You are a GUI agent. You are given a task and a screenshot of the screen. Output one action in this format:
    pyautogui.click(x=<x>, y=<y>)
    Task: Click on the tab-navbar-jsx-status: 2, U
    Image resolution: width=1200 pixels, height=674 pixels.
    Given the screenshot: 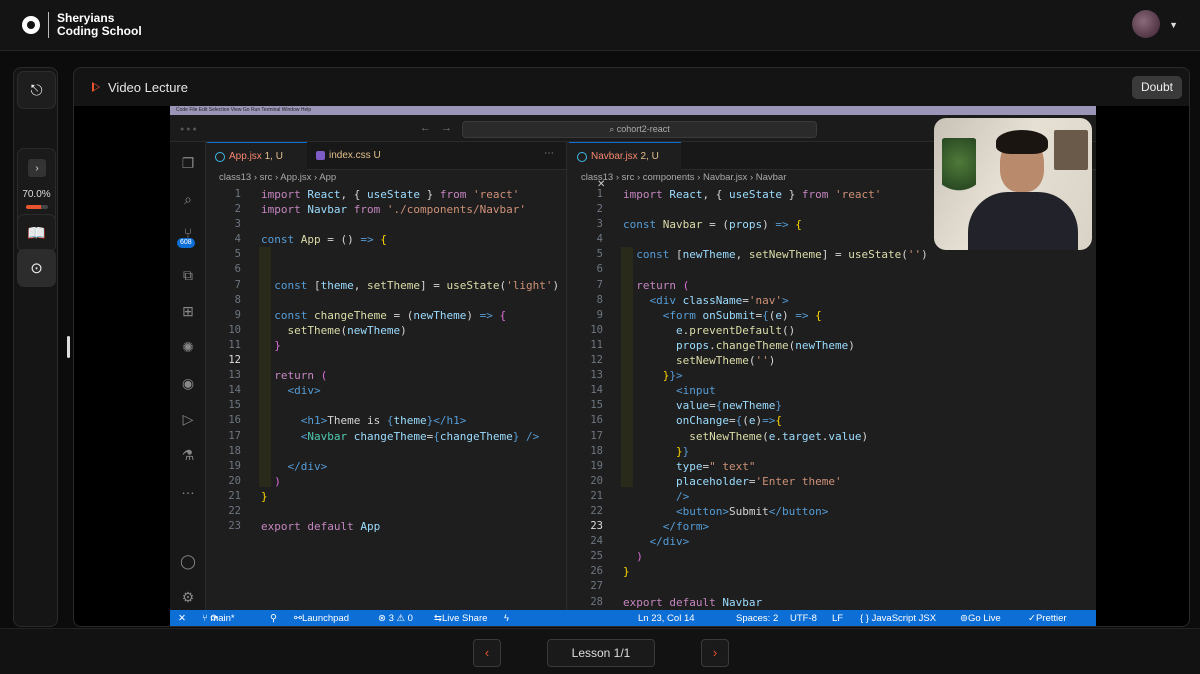 What is the action you would take?
    pyautogui.click(x=649, y=156)
    